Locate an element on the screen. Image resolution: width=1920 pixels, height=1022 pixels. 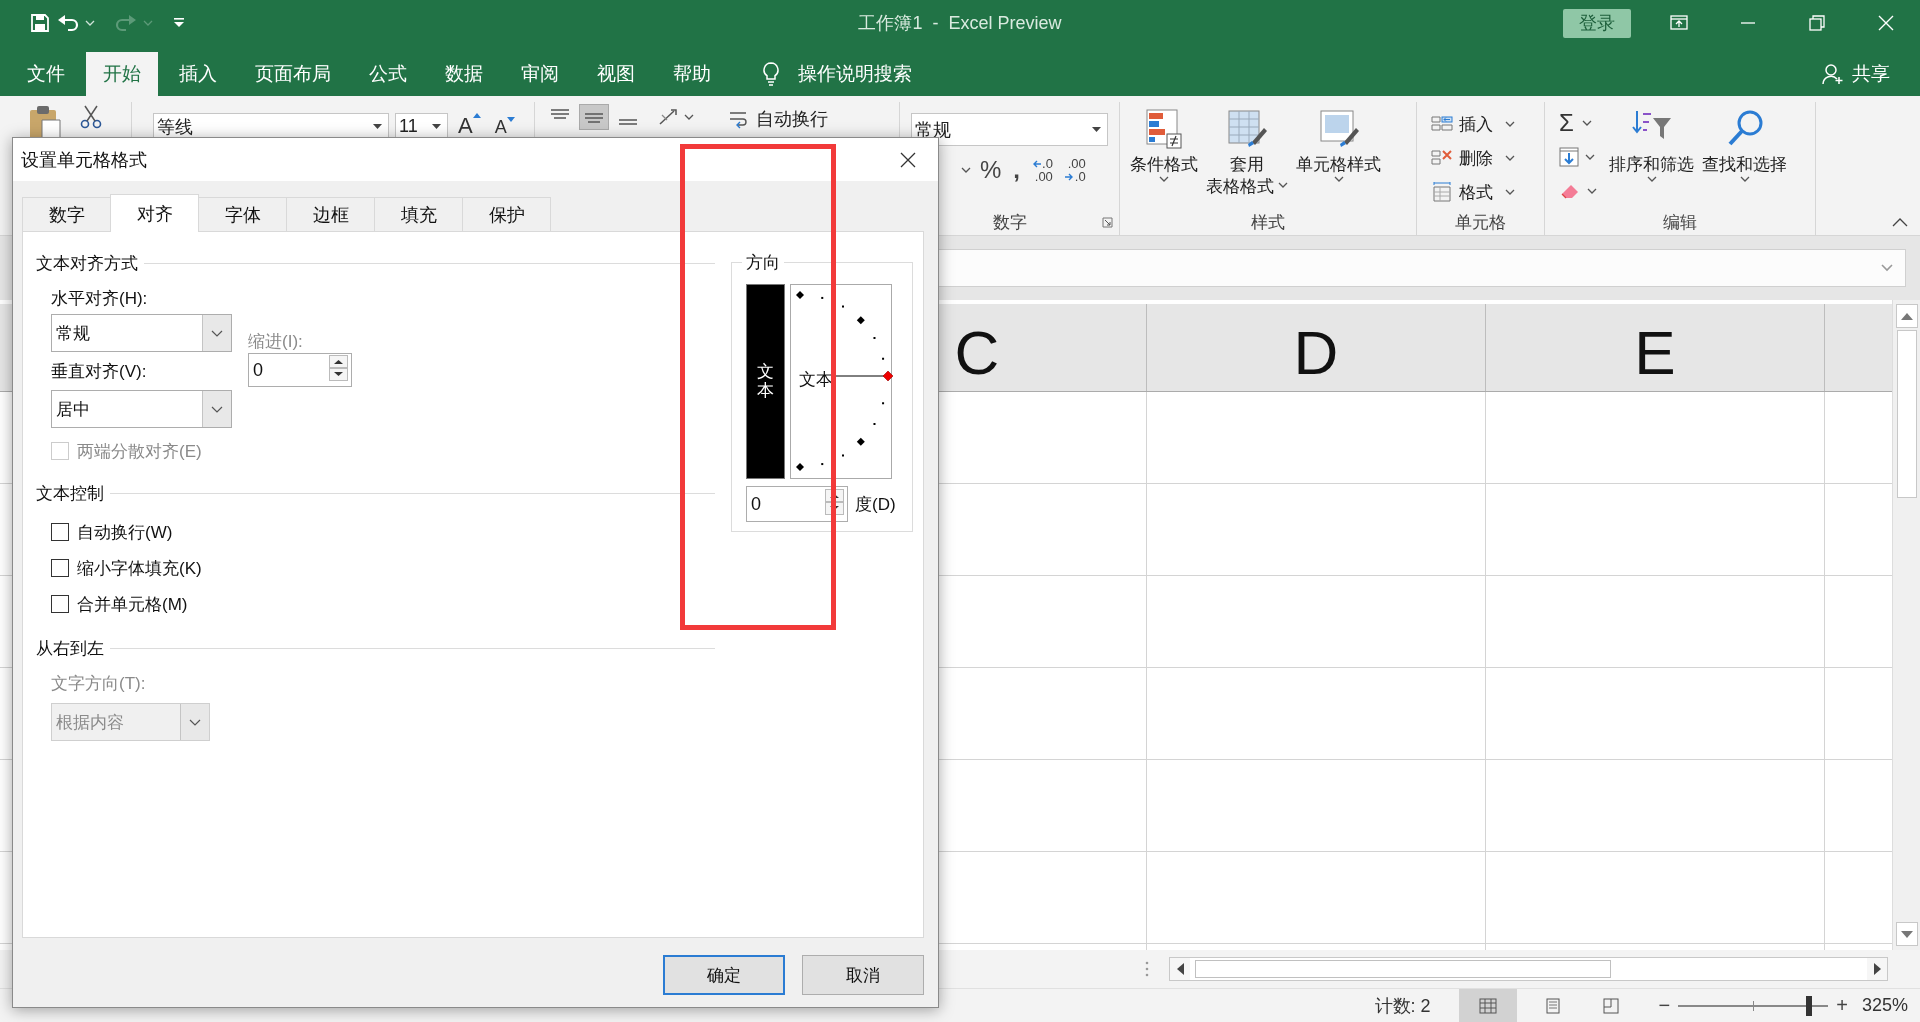
orientation-dial: 文本 is located at coordinates (841, 381).